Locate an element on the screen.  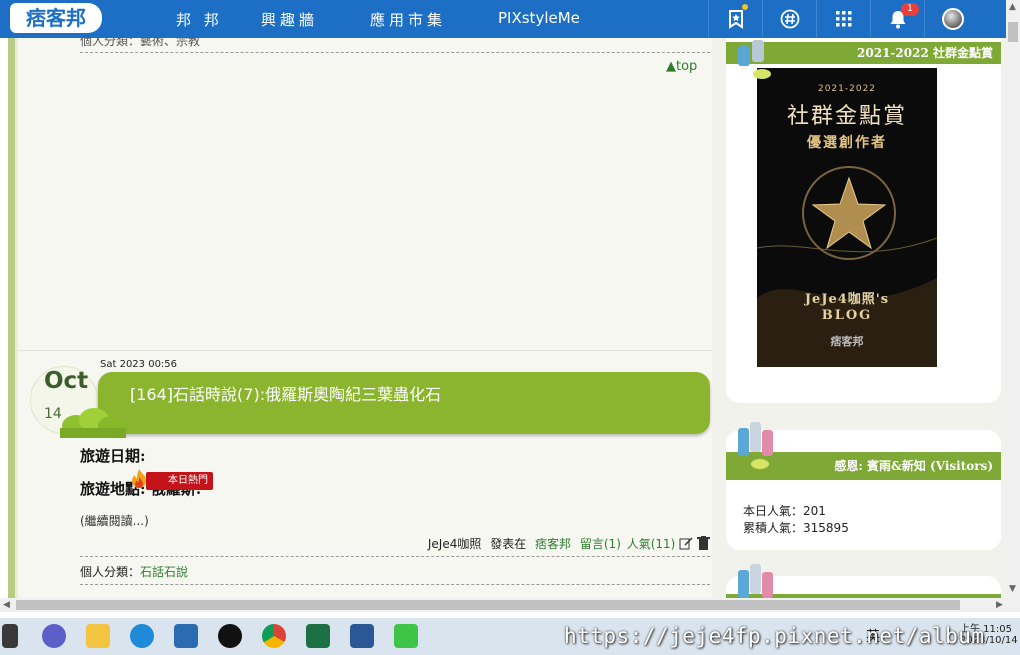
nav-pixstyleme: PIXstyleMe is located at coordinates (539, 18).